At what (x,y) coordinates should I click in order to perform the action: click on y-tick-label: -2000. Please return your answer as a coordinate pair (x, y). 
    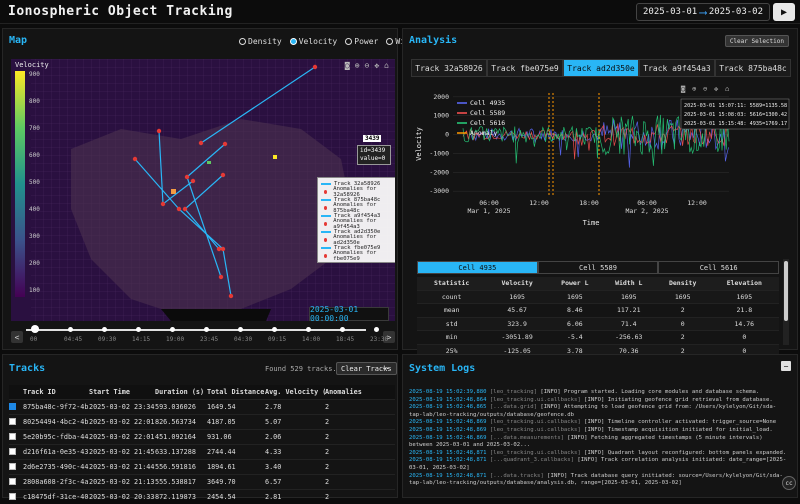
    Looking at the image, I should click on (439, 172).